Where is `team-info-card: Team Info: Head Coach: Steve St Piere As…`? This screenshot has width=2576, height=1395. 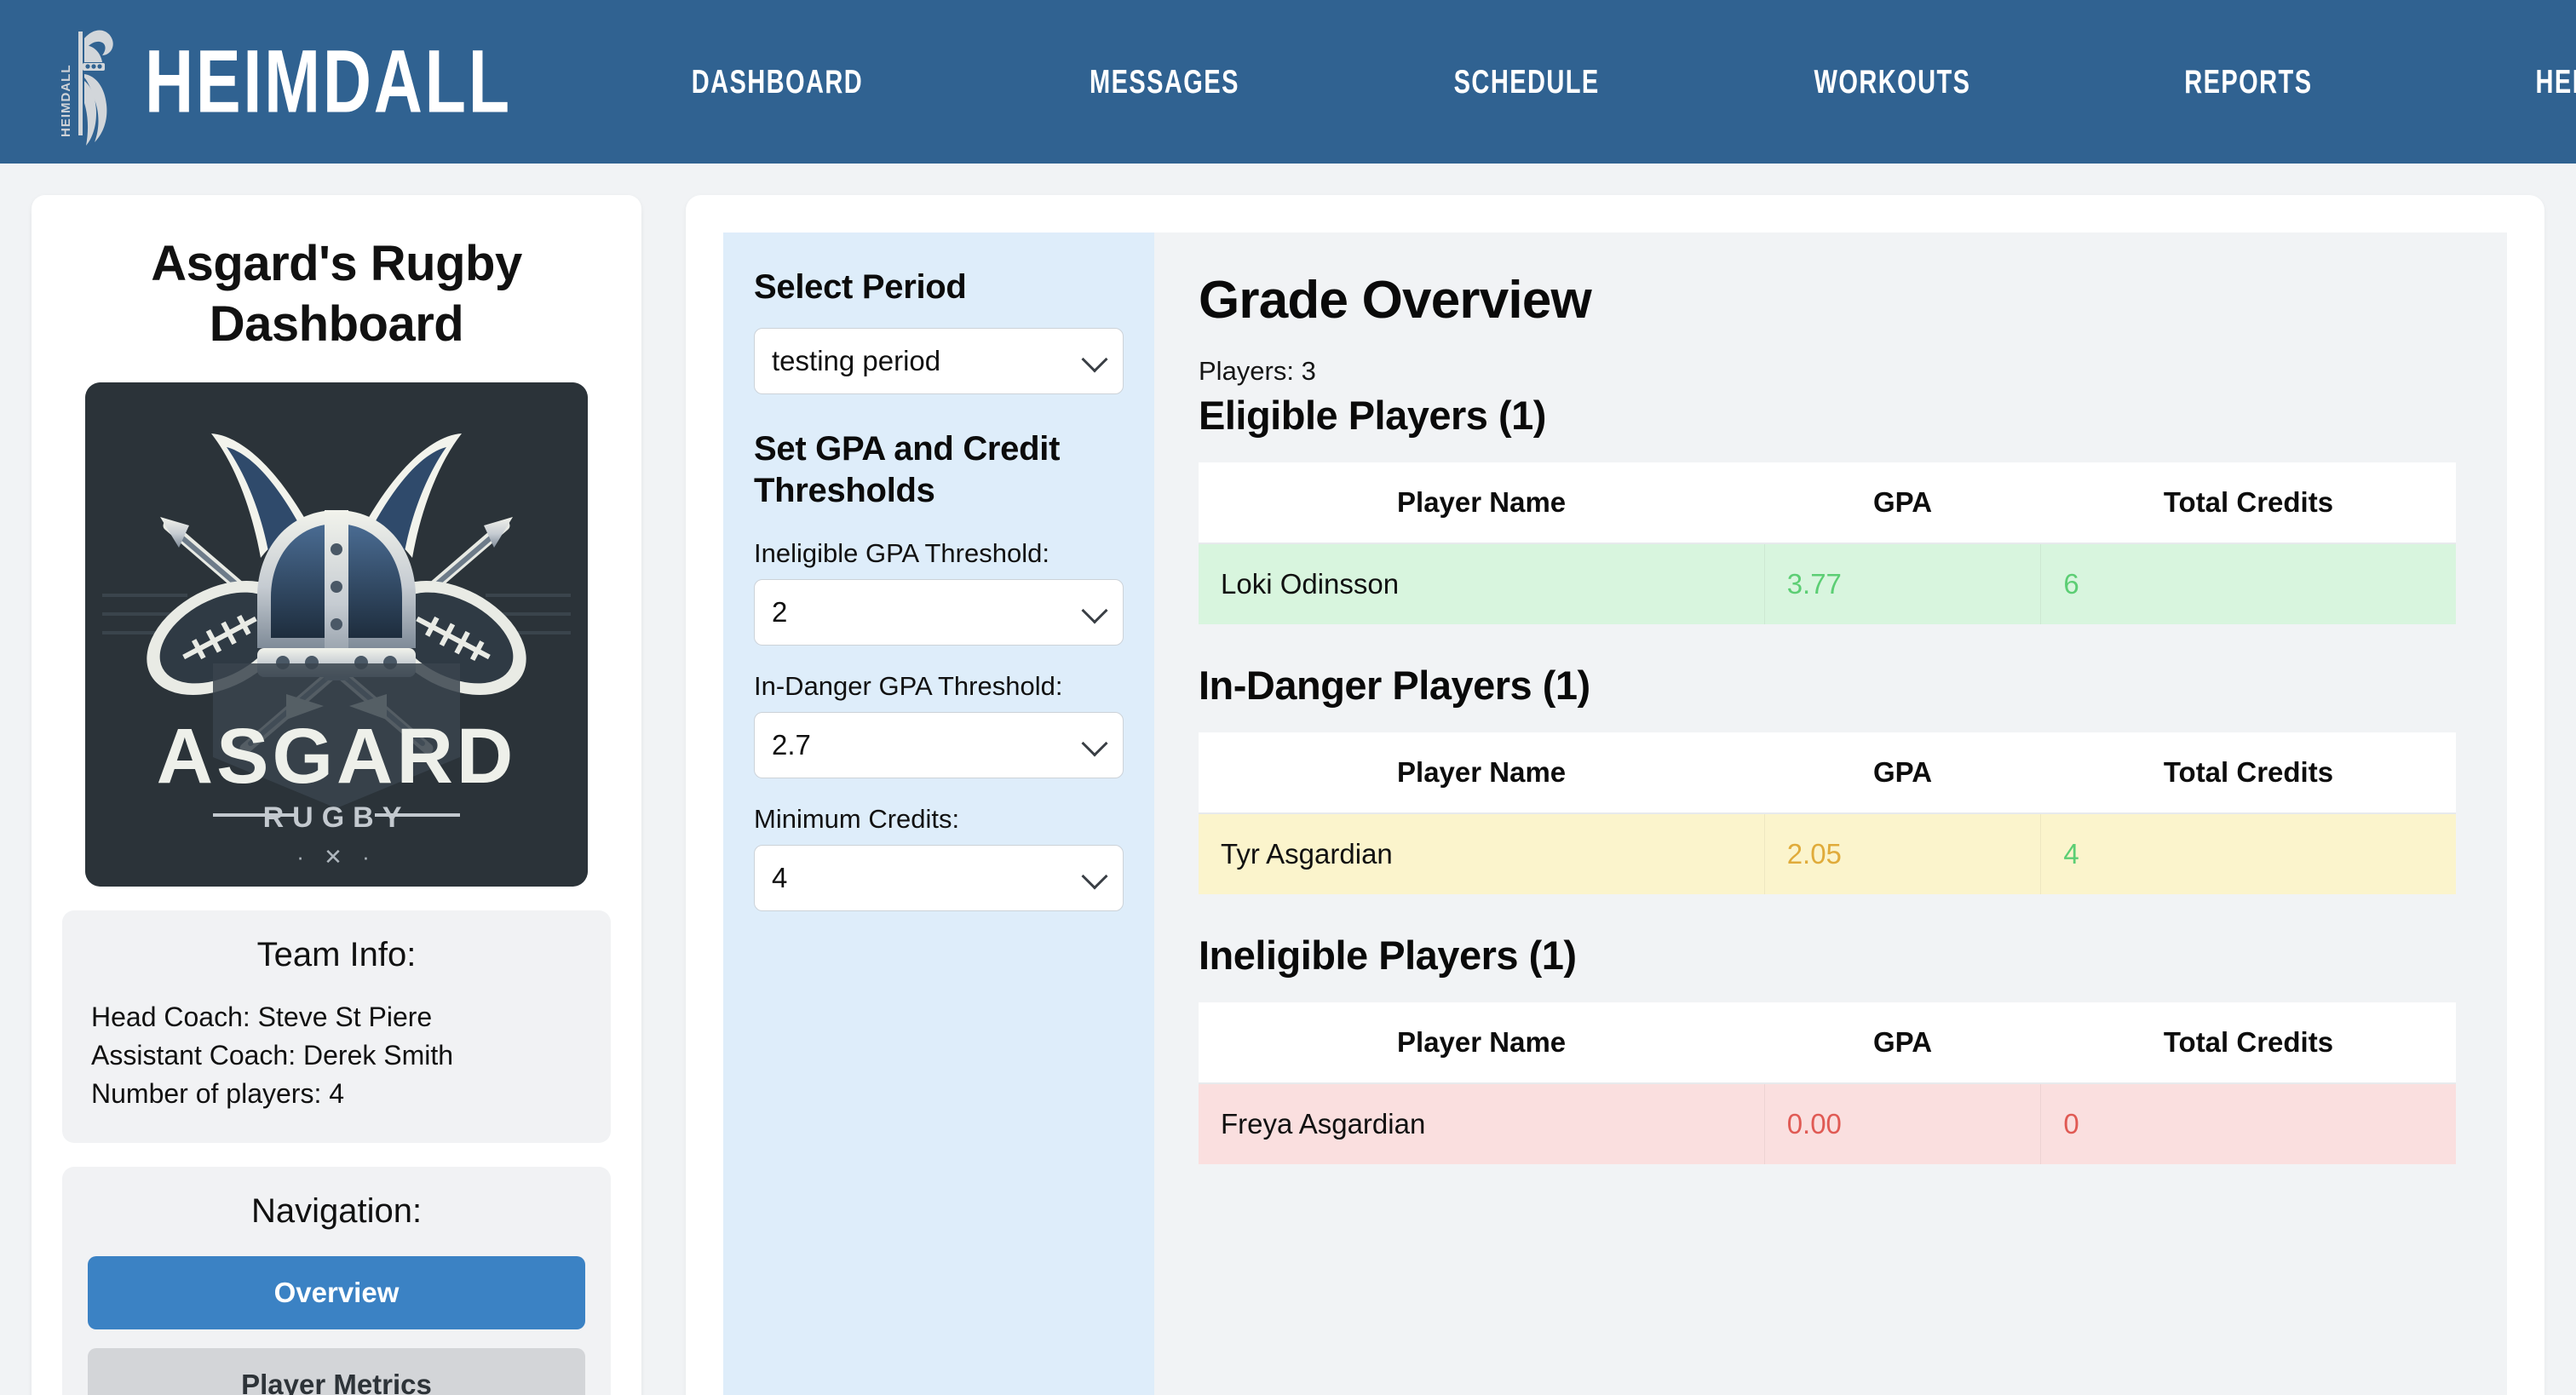
team-info-card: Team Info: Head Coach: Steve St Piere As… is located at coordinates (336, 1026).